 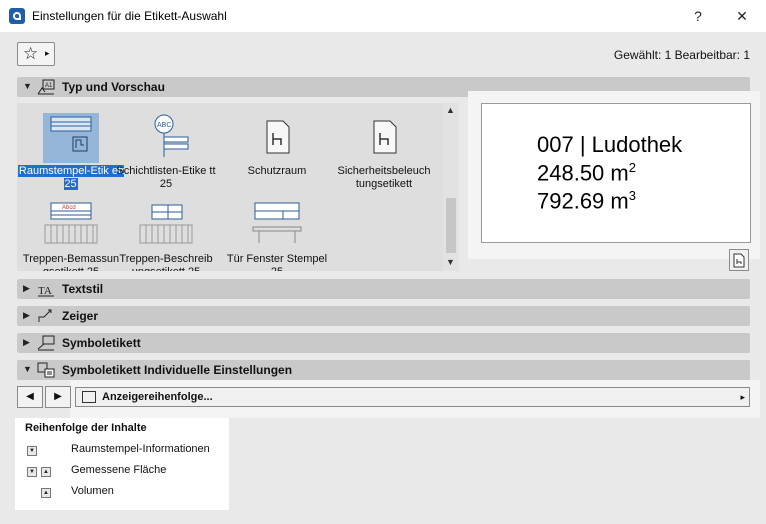 What do you see at coordinates (71, 138) in the screenshot?
I see `room-stamp-thumbnail-icon` at bounding box center [71, 138].